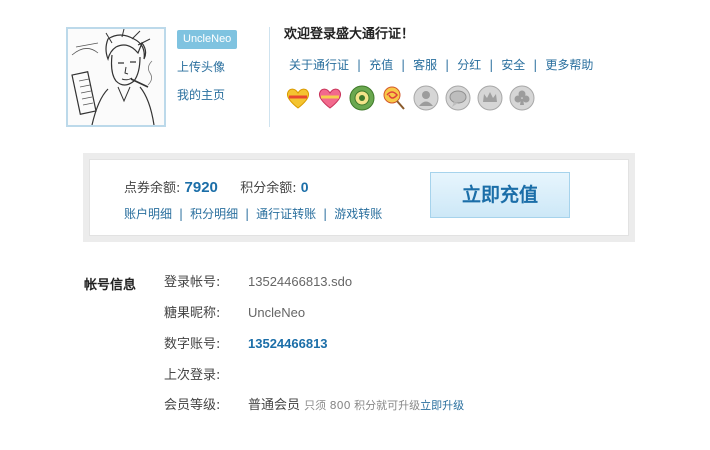 The height and width of the screenshot is (450, 710). What do you see at coordinates (298, 98) in the screenshot?
I see `heart-gold-badge-icon` at bounding box center [298, 98].